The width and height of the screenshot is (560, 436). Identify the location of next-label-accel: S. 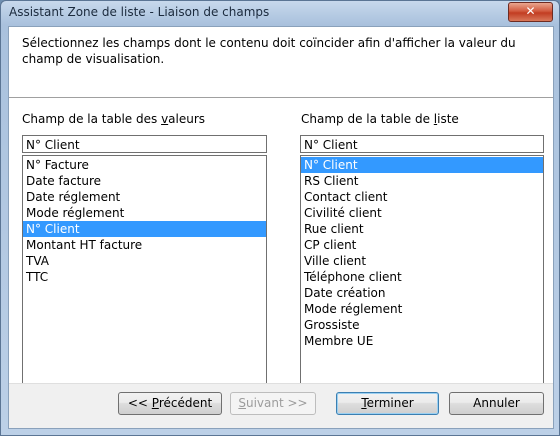
(242, 403).